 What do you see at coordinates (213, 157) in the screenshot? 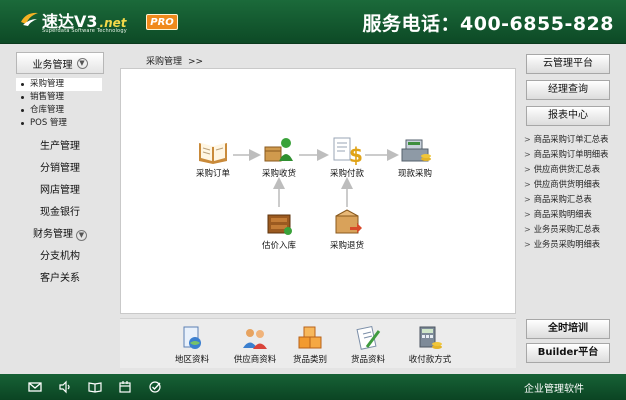
I see `flow-node-purchase-order: 采购订单` at bounding box center [213, 157].